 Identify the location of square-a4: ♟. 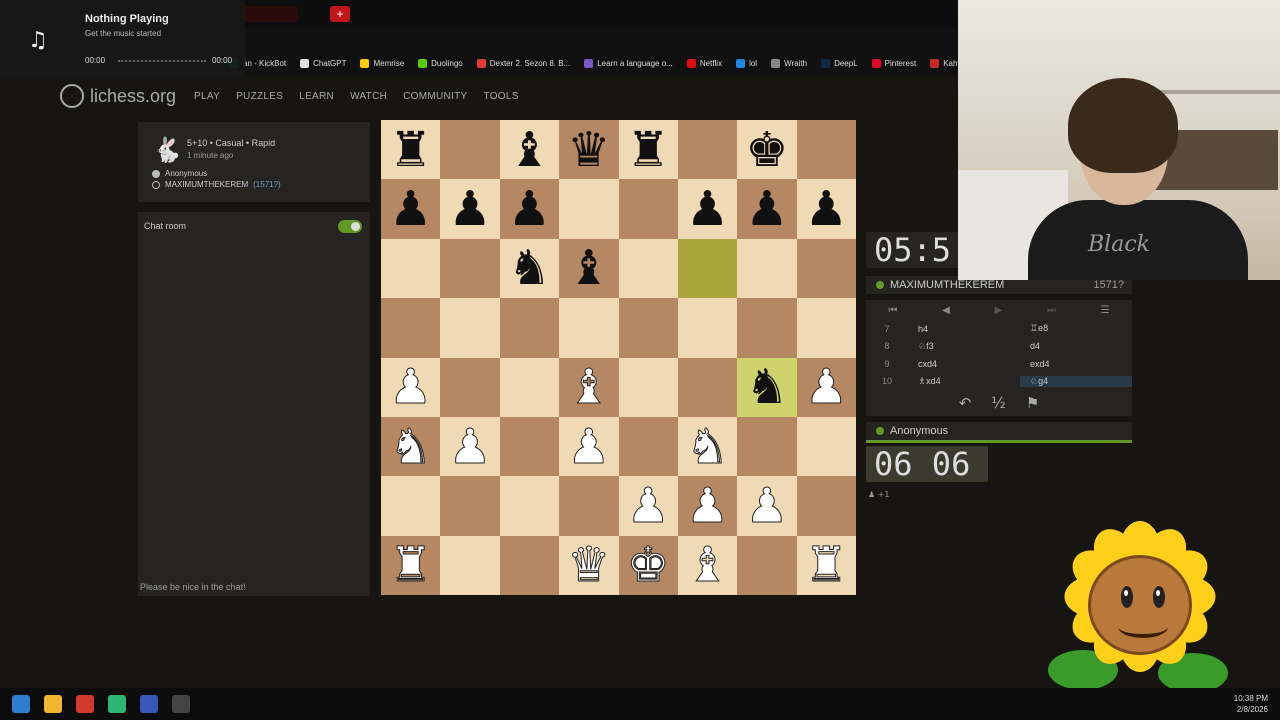
(411, 387).